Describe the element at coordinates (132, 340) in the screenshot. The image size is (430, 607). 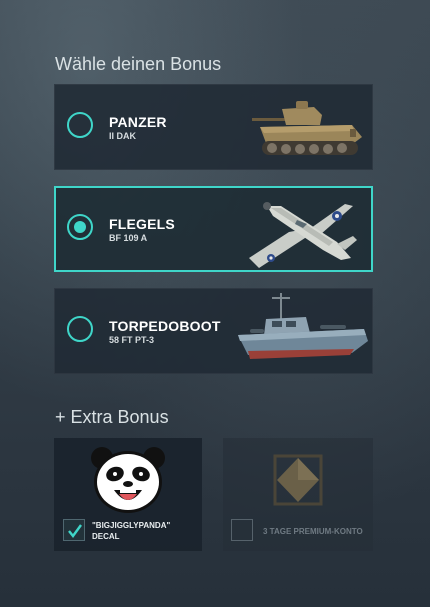
I see `option-subtitle: 58 FT PT-3` at that location.